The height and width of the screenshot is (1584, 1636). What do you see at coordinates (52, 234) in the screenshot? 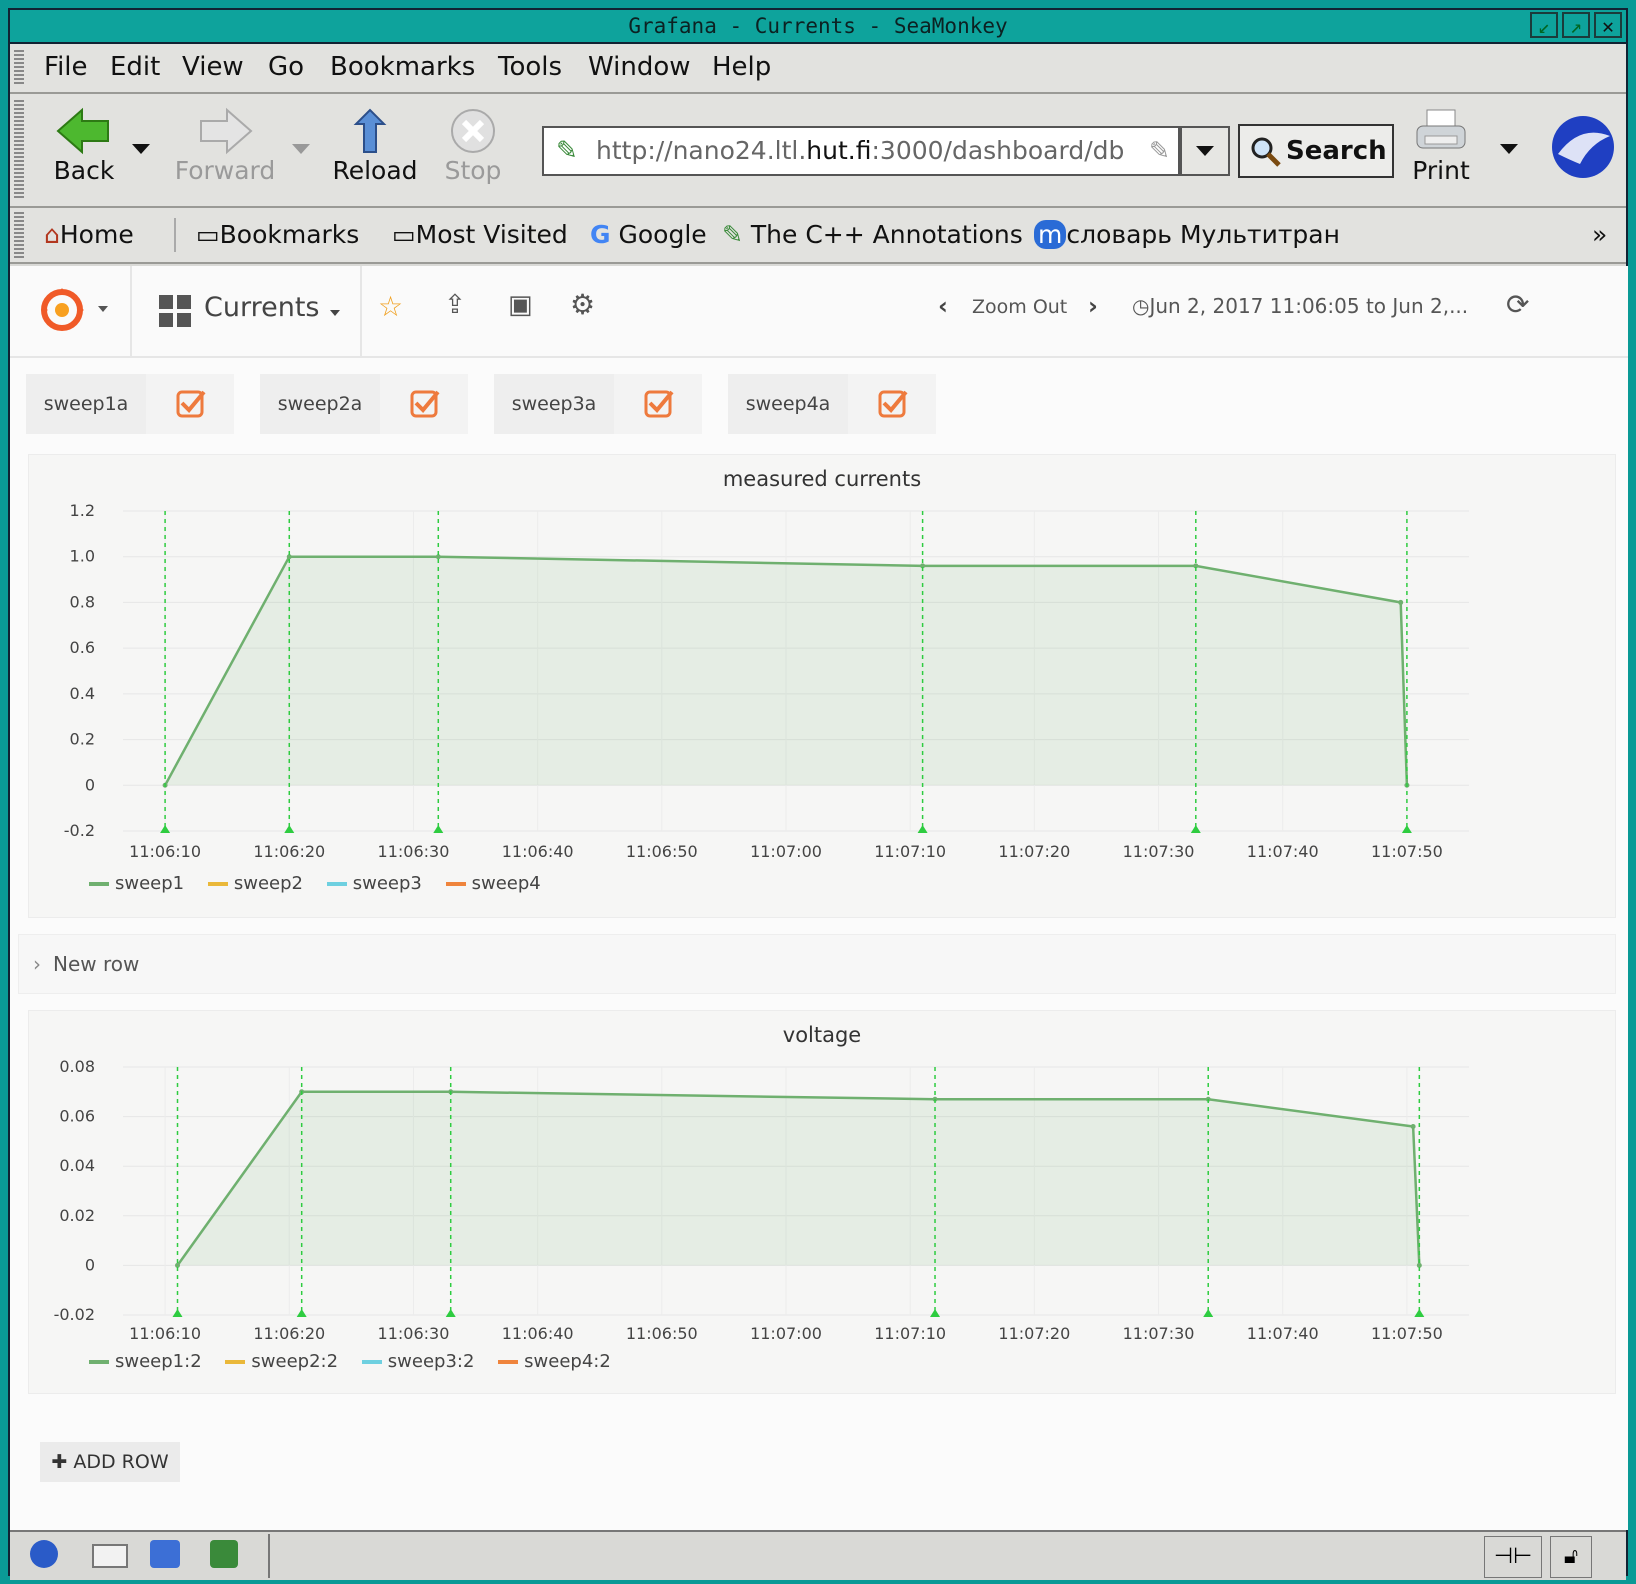
I see `home-icon: ⌂` at bounding box center [52, 234].